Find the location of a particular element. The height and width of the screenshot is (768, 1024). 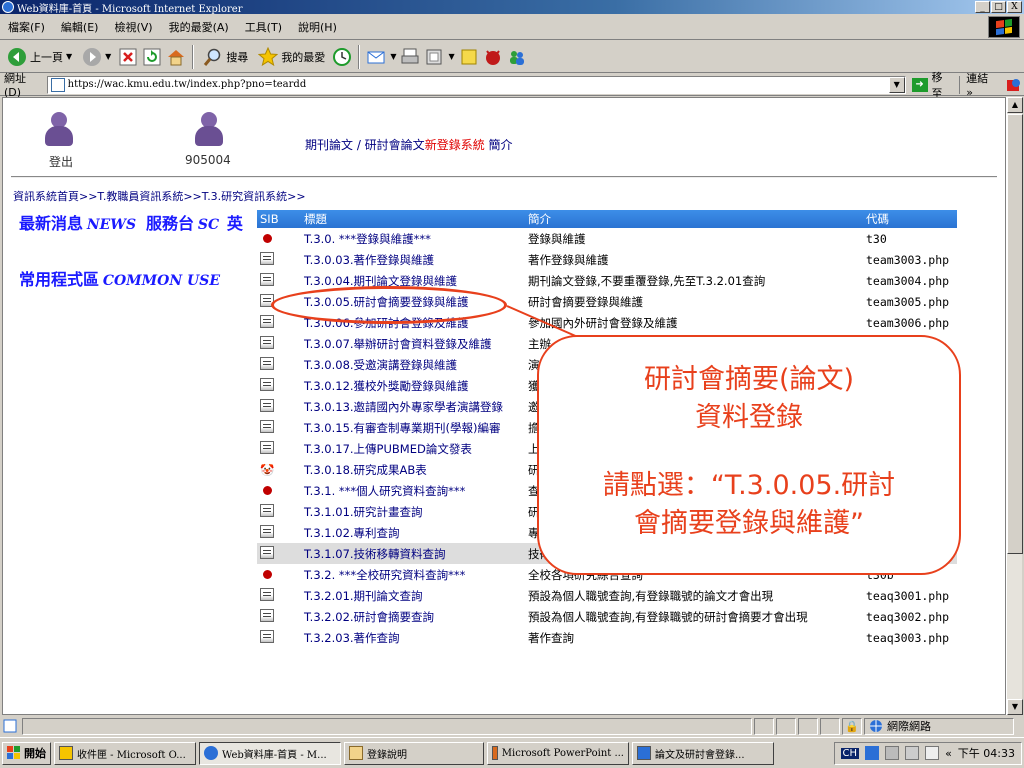

vertical-scrollbar: ▲ ▼ is located at coordinates (1014, 406).